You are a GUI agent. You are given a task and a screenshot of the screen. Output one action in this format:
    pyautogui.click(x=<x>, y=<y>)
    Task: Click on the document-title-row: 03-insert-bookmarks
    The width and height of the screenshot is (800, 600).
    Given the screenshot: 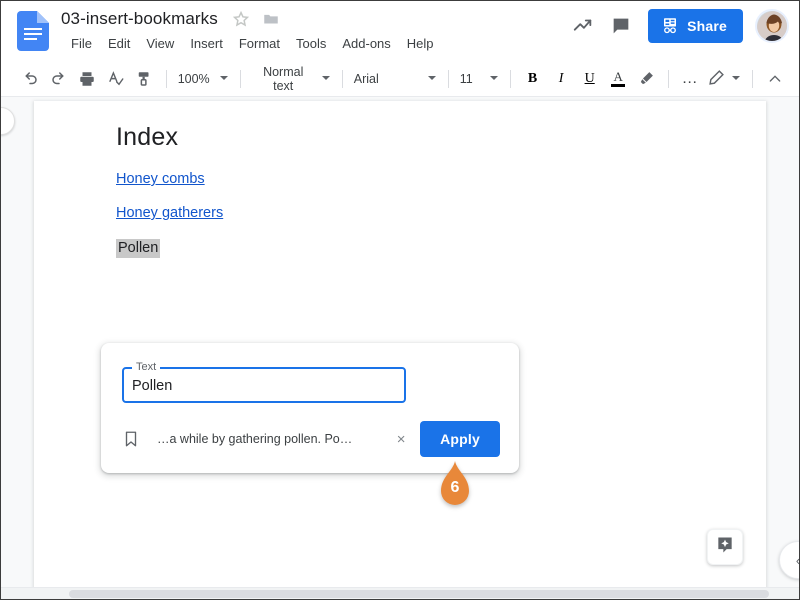 What is the action you would take?
    pyautogui.click(x=170, y=19)
    